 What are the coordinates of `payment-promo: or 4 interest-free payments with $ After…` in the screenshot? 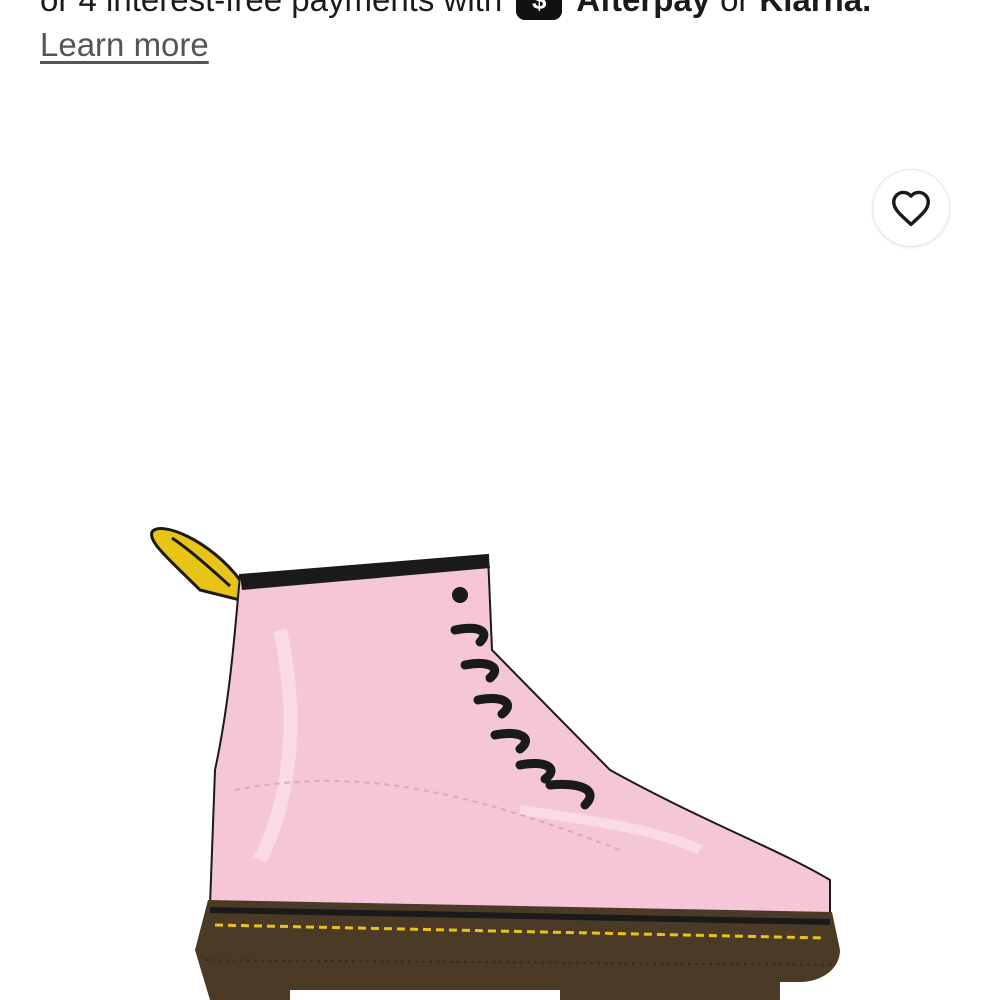 It's located at (455, 11).